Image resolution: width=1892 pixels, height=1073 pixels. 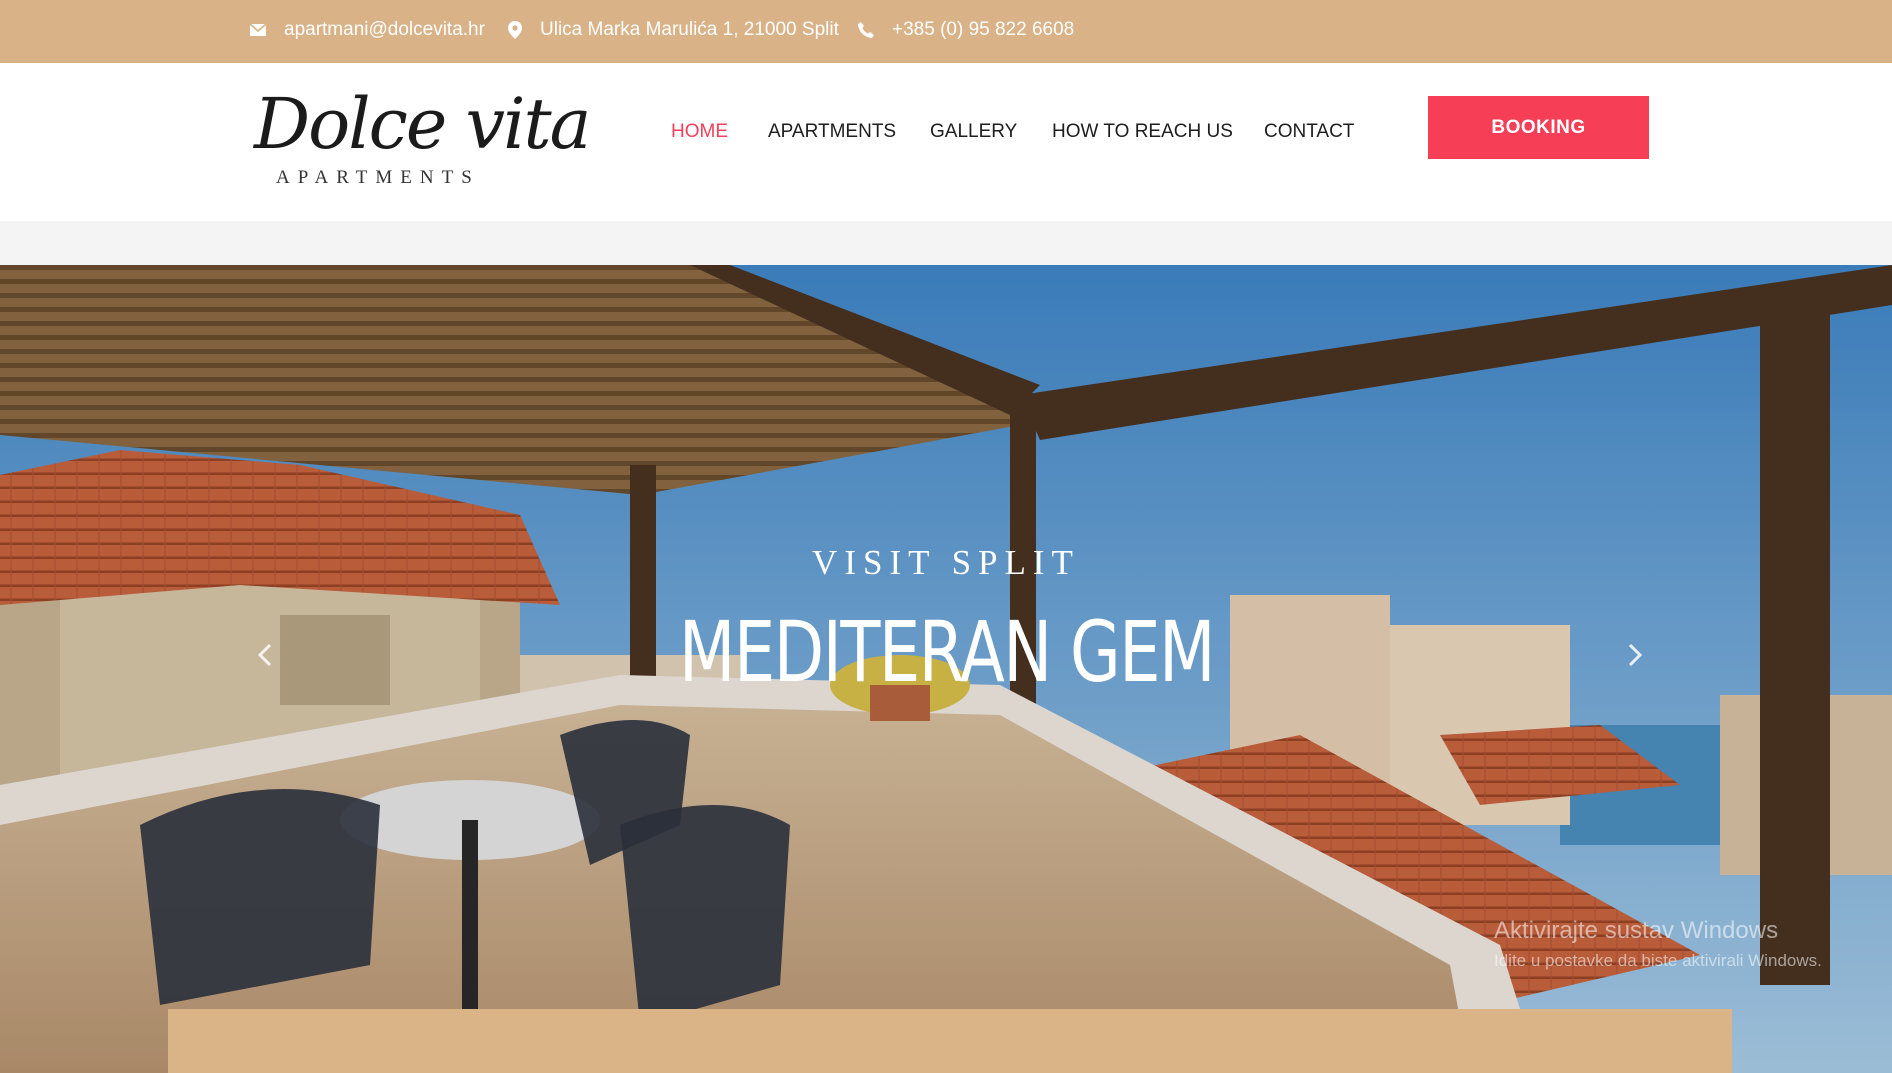 I want to click on nav-how-to-reach-us: HOW TO REACH US, so click(x=1142, y=132).